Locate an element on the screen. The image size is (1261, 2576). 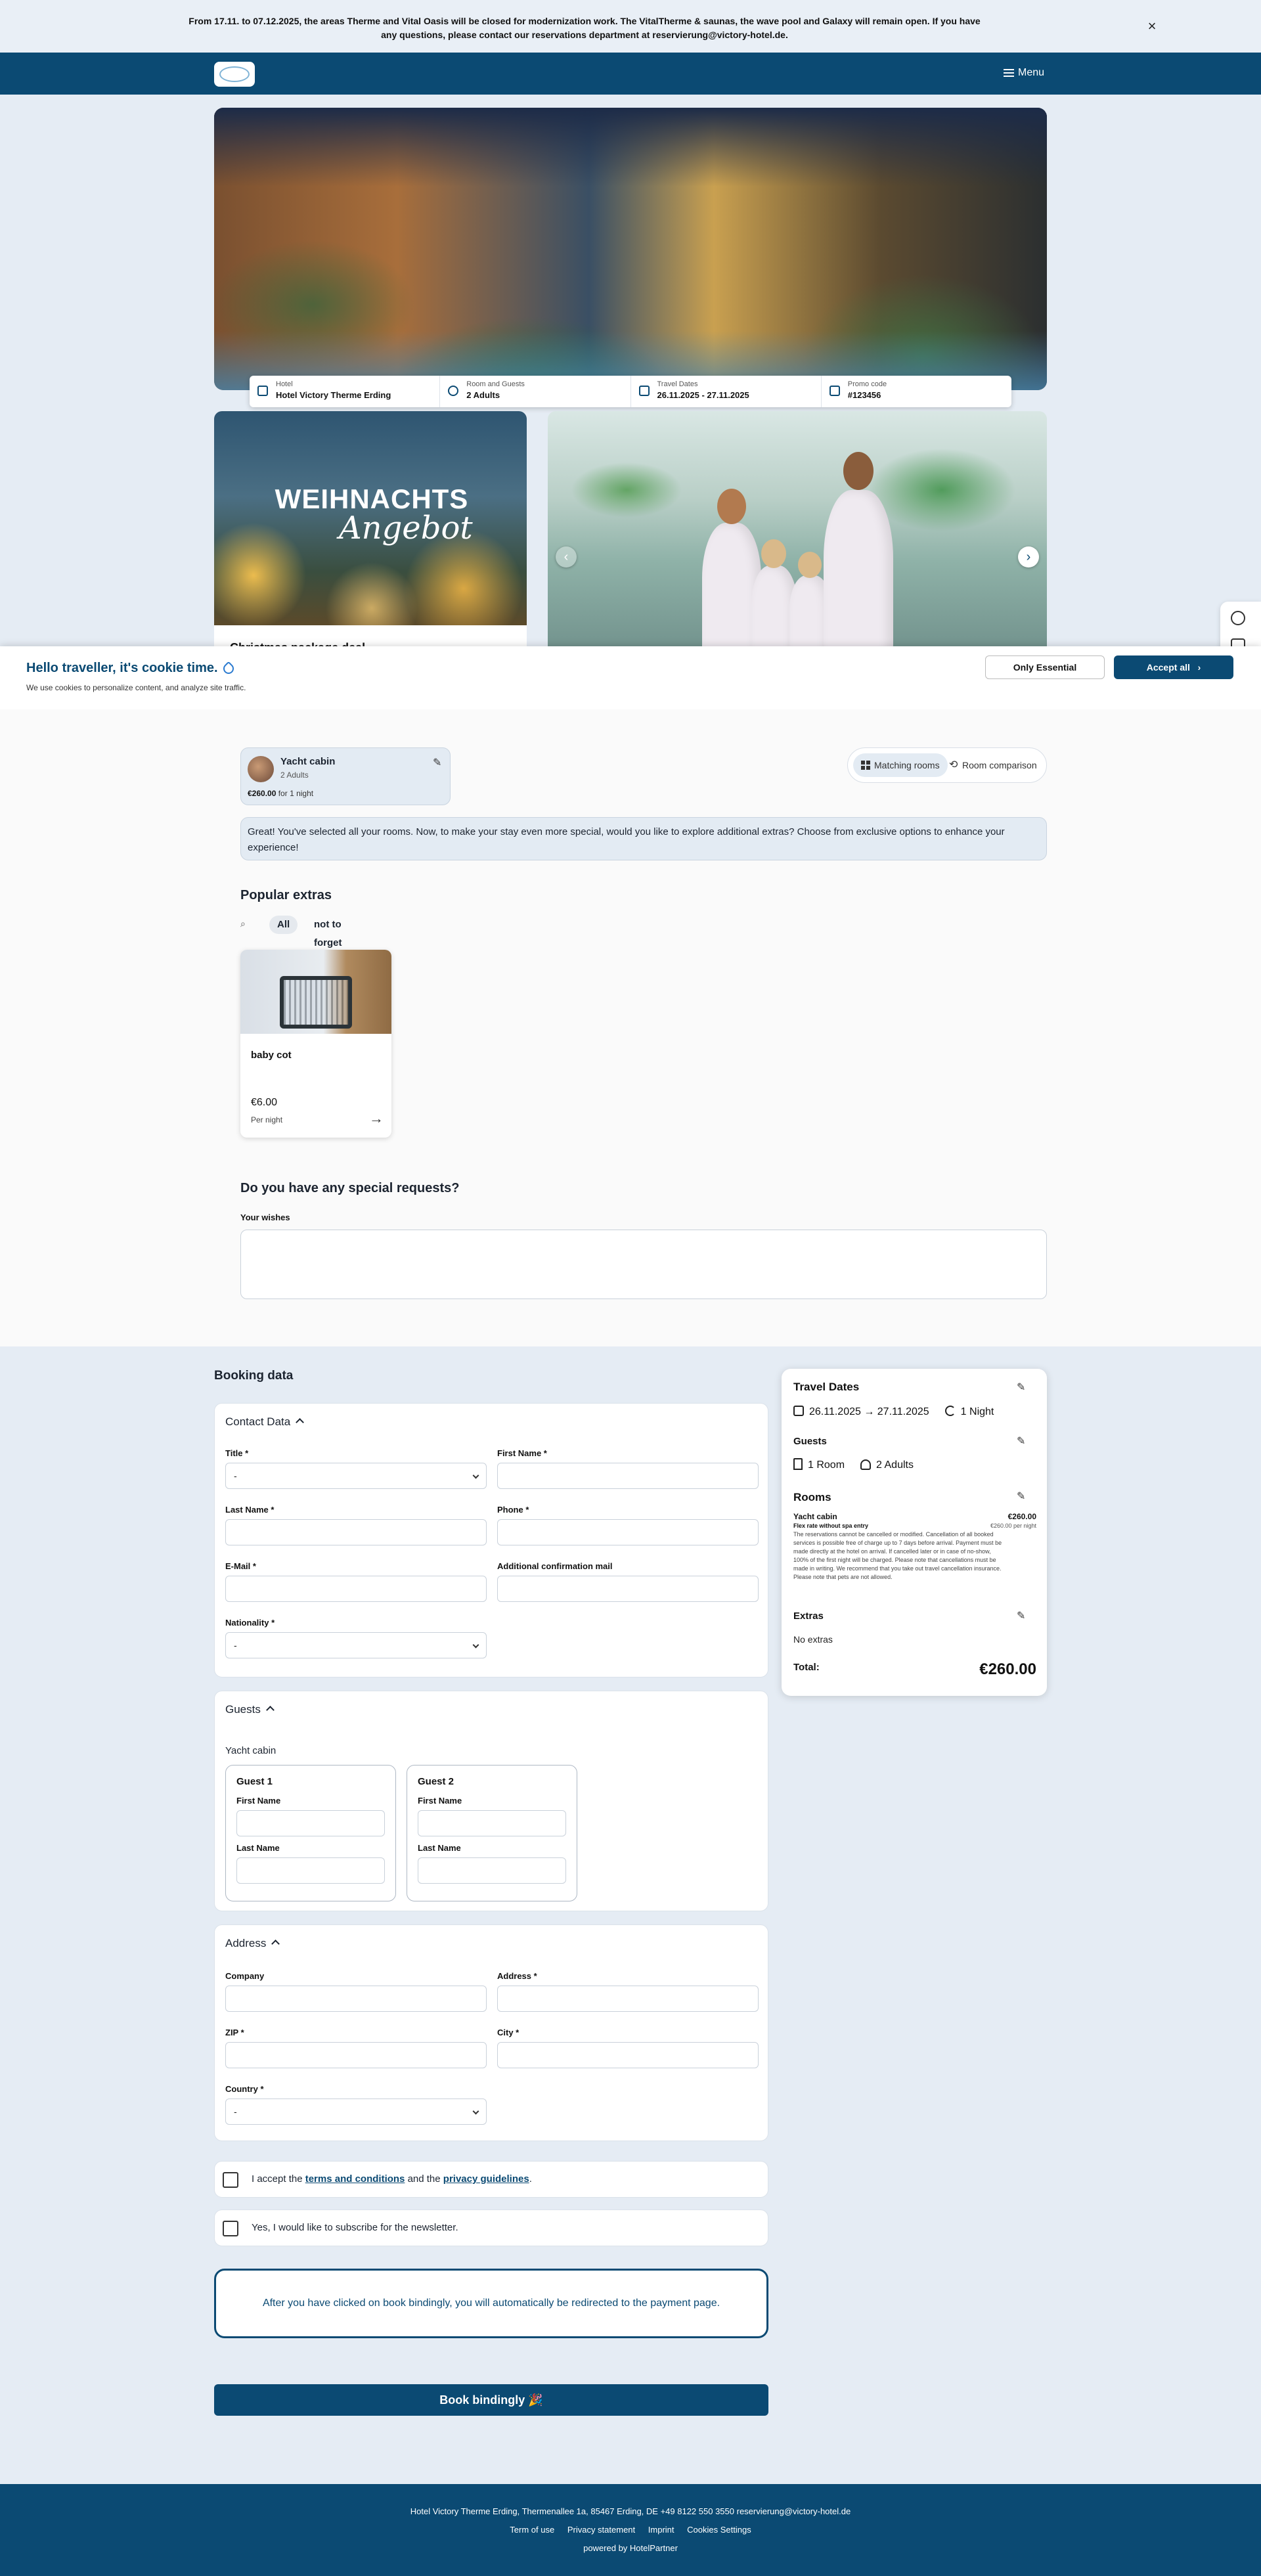
promo-code-label: Promo code is located at coordinates (867, 384).